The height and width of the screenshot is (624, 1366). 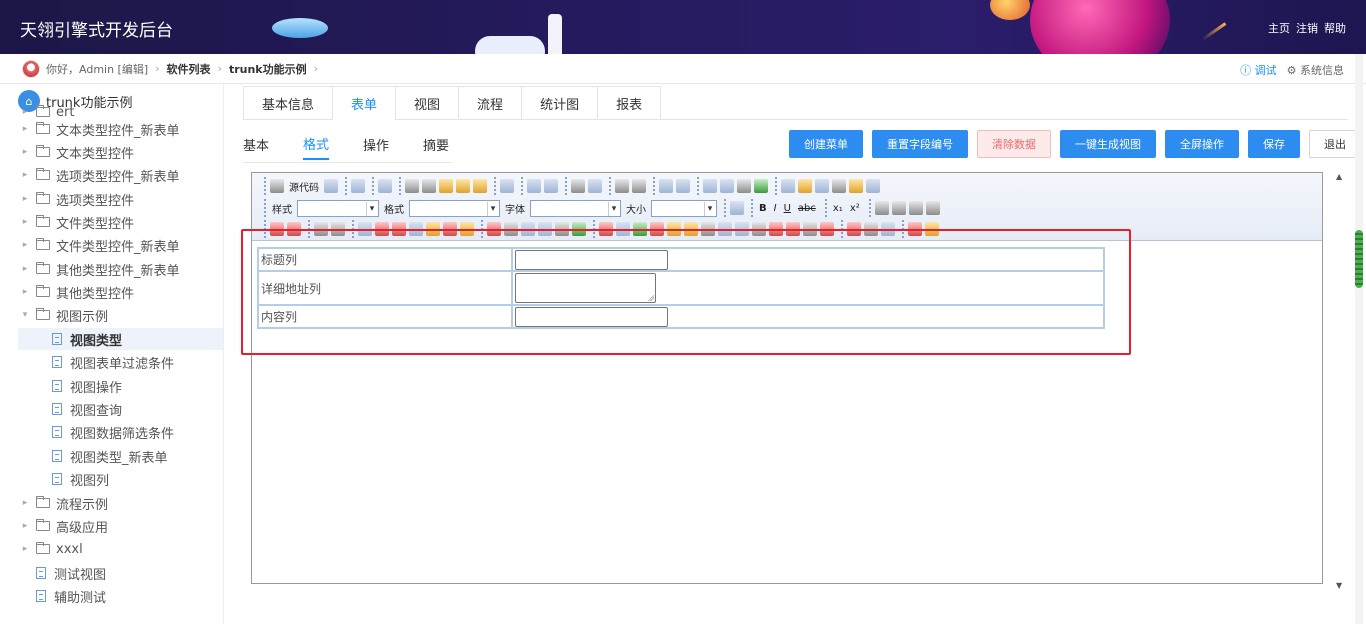 I want to click on sidebar-item: ▸ 文本类型控件, so click(x=120, y=152).